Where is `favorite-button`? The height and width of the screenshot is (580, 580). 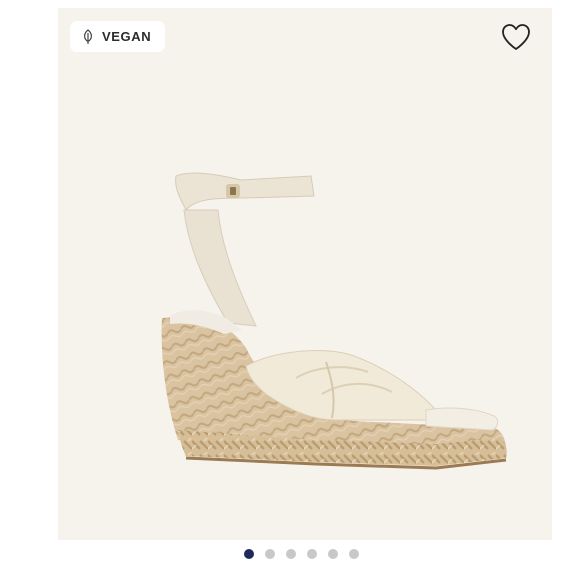
favorite-button is located at coordinates (516, 37).